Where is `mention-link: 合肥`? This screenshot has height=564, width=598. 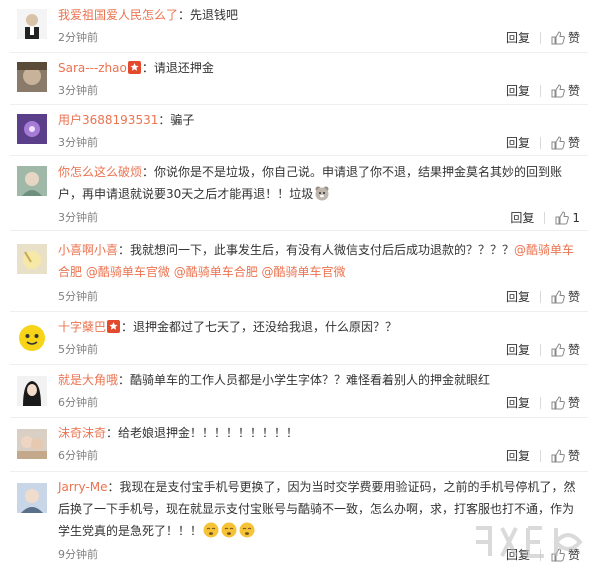 mention-link: 合肥 is located at coordinates (70, 272).